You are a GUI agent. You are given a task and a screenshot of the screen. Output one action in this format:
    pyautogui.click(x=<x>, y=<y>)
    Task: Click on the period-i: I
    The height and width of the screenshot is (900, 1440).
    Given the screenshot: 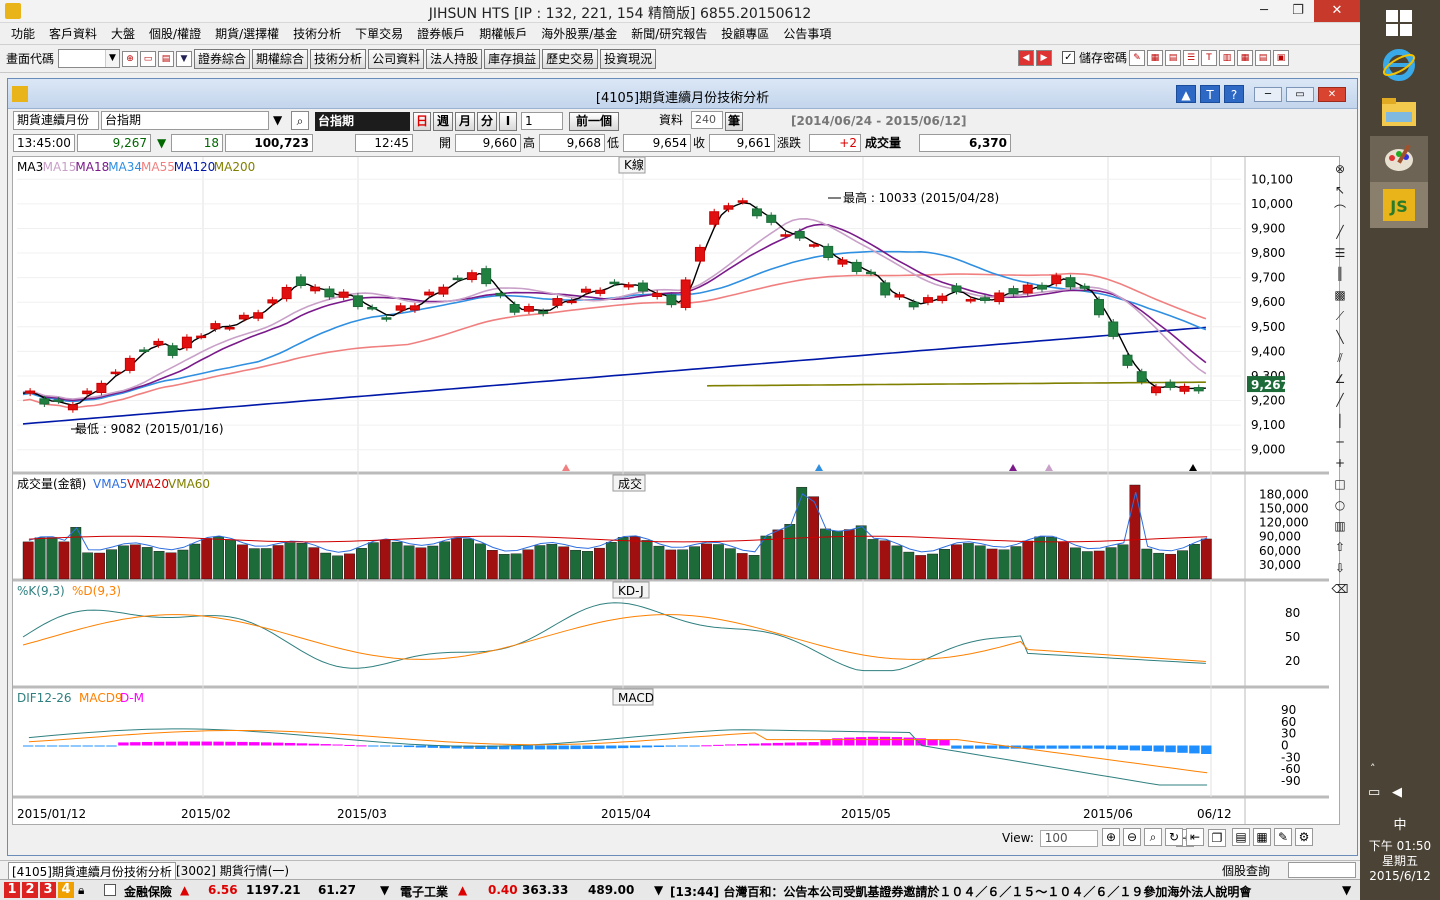 What is the action you would take?
    pyautogui.click(x=508, y=121)
    